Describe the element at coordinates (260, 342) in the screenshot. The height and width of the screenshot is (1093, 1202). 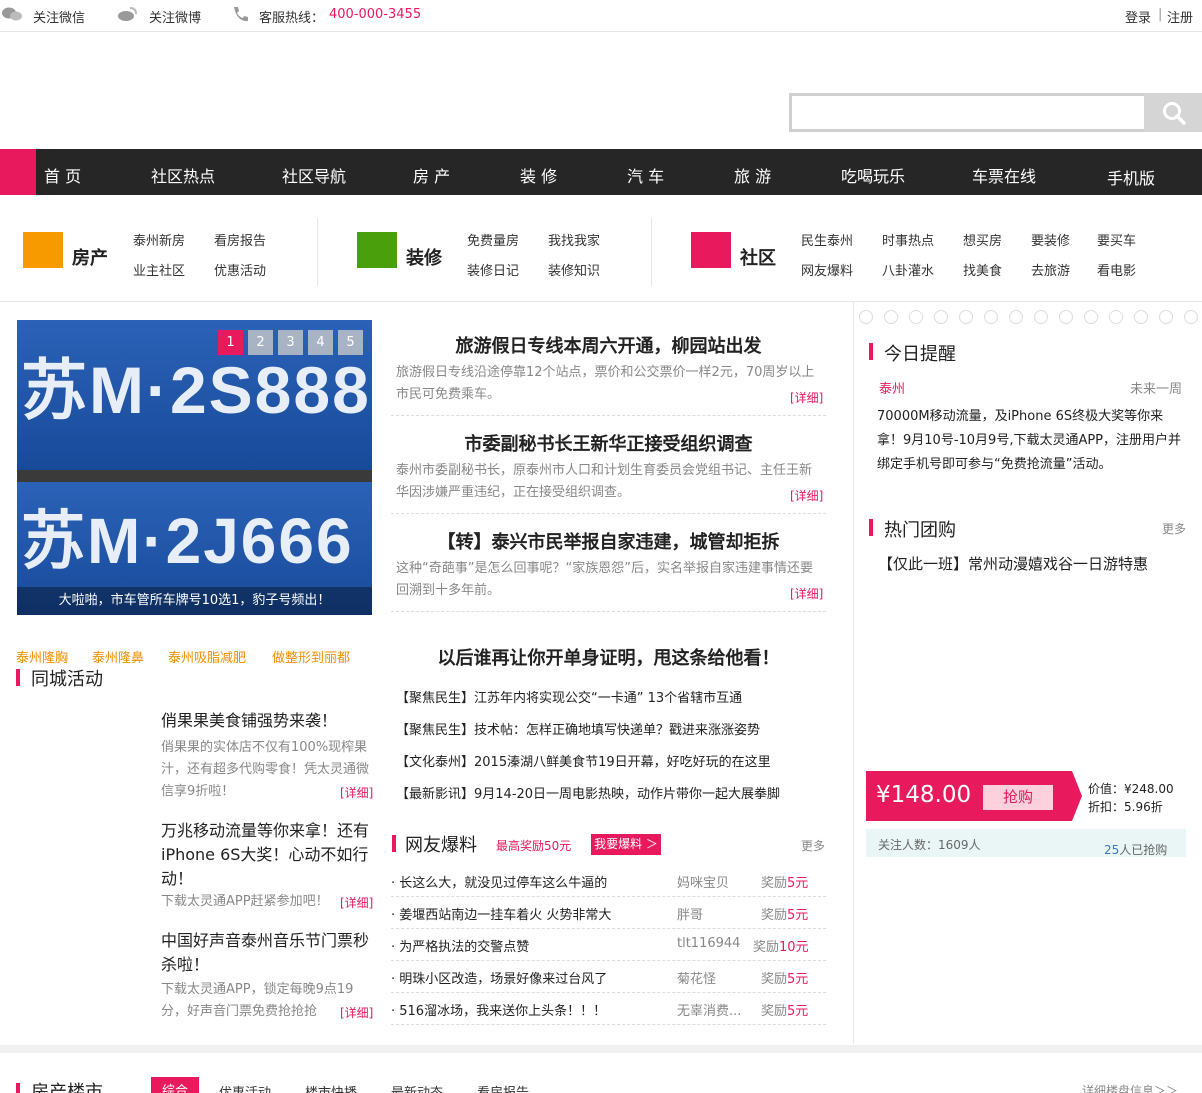
I see `slider-dot: 2` at that location.